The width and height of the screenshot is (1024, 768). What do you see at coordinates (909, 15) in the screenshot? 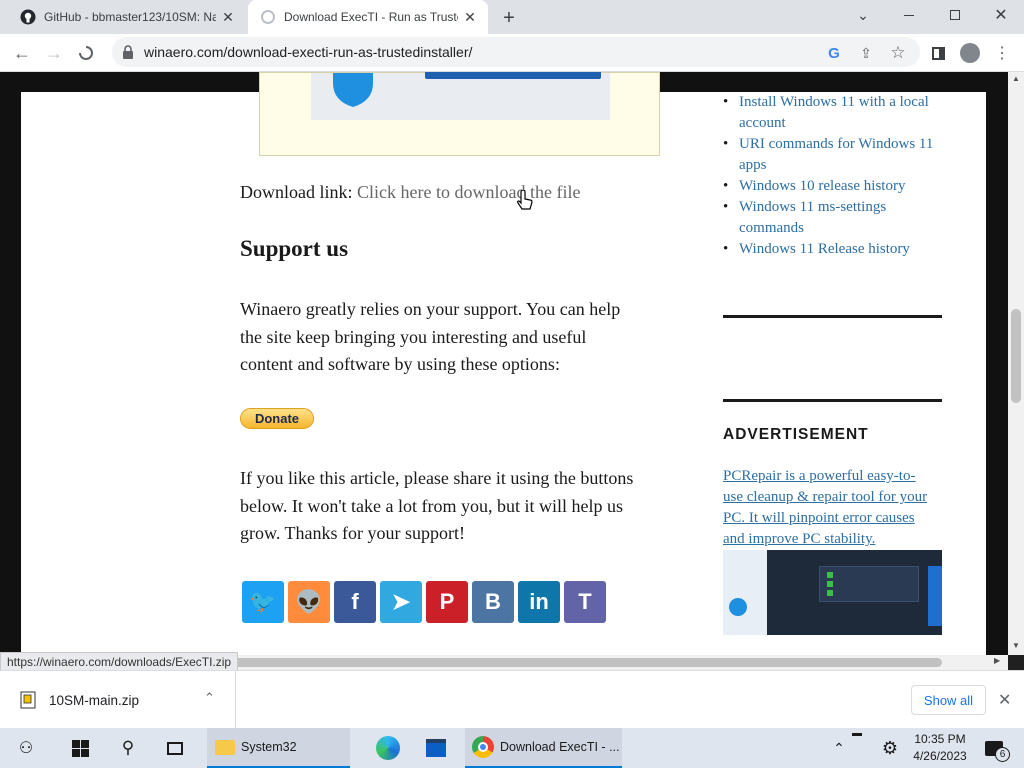
I see `minimize-button` at bounding box center [909, 15].